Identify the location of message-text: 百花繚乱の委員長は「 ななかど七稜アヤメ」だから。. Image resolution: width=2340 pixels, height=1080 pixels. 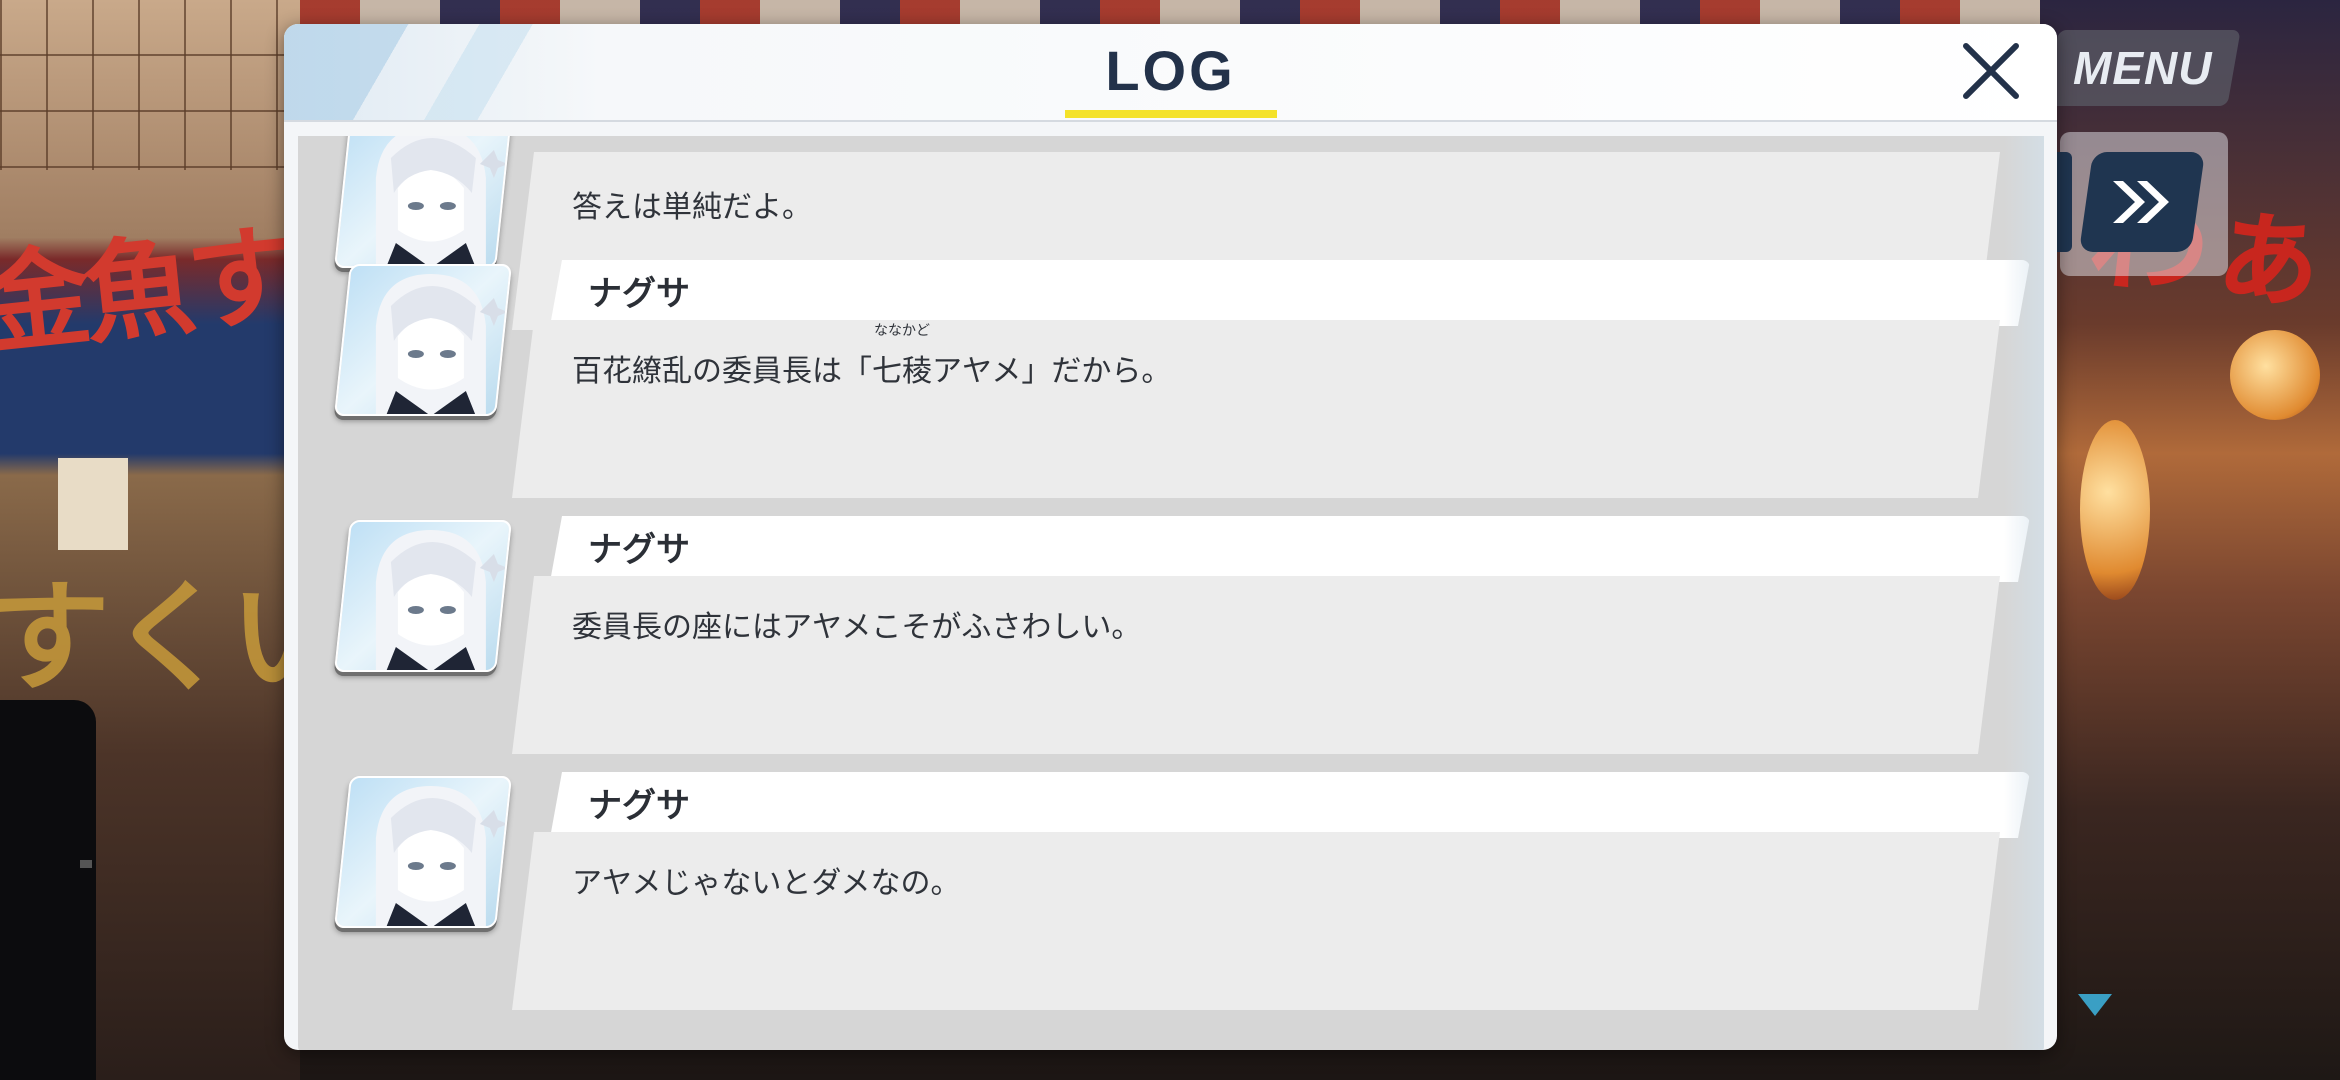
(872, 356).